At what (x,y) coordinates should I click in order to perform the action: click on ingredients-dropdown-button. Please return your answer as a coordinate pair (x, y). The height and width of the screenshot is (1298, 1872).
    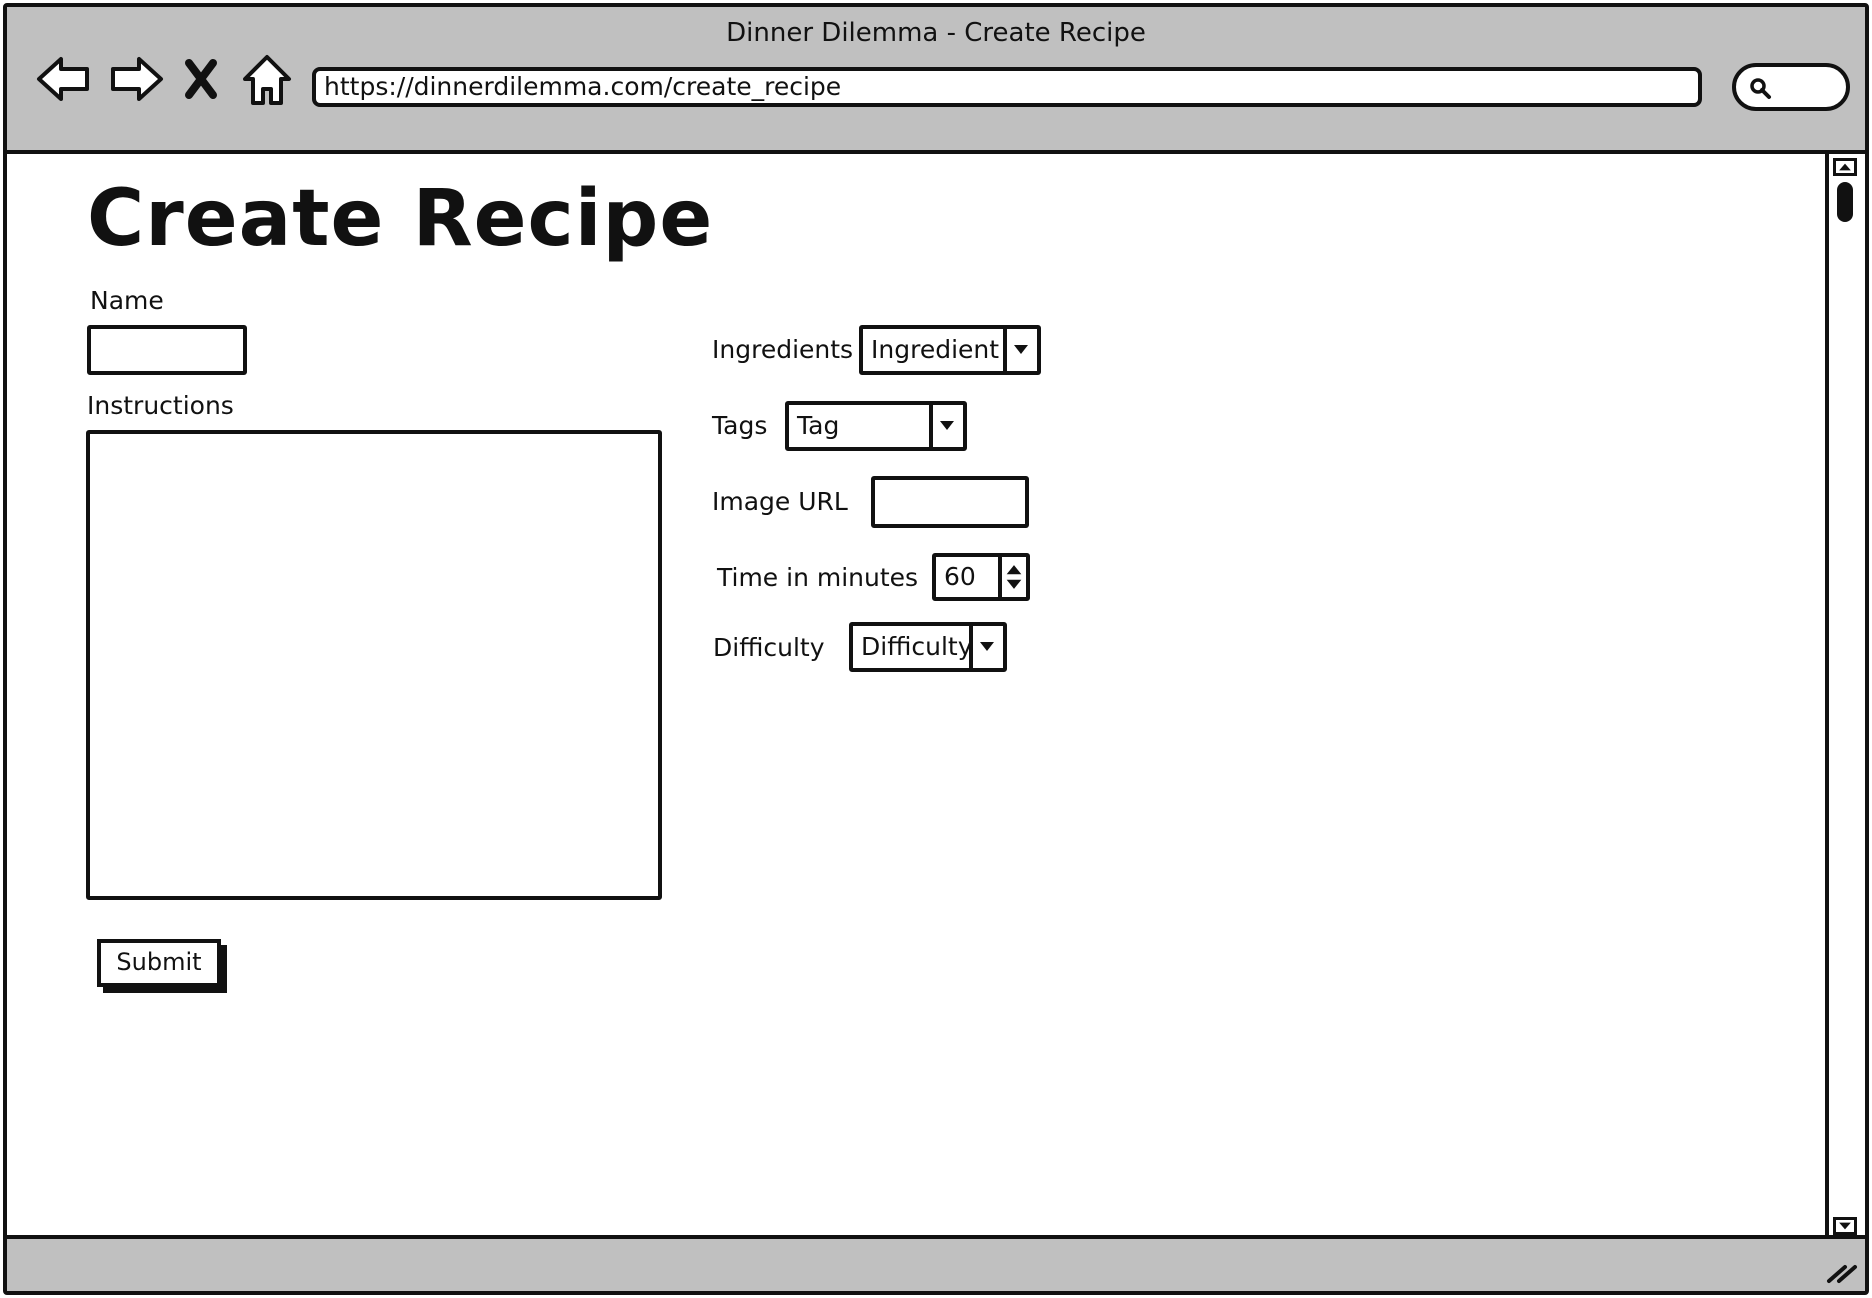
    Looking at the image, I should click on (1020, 350).